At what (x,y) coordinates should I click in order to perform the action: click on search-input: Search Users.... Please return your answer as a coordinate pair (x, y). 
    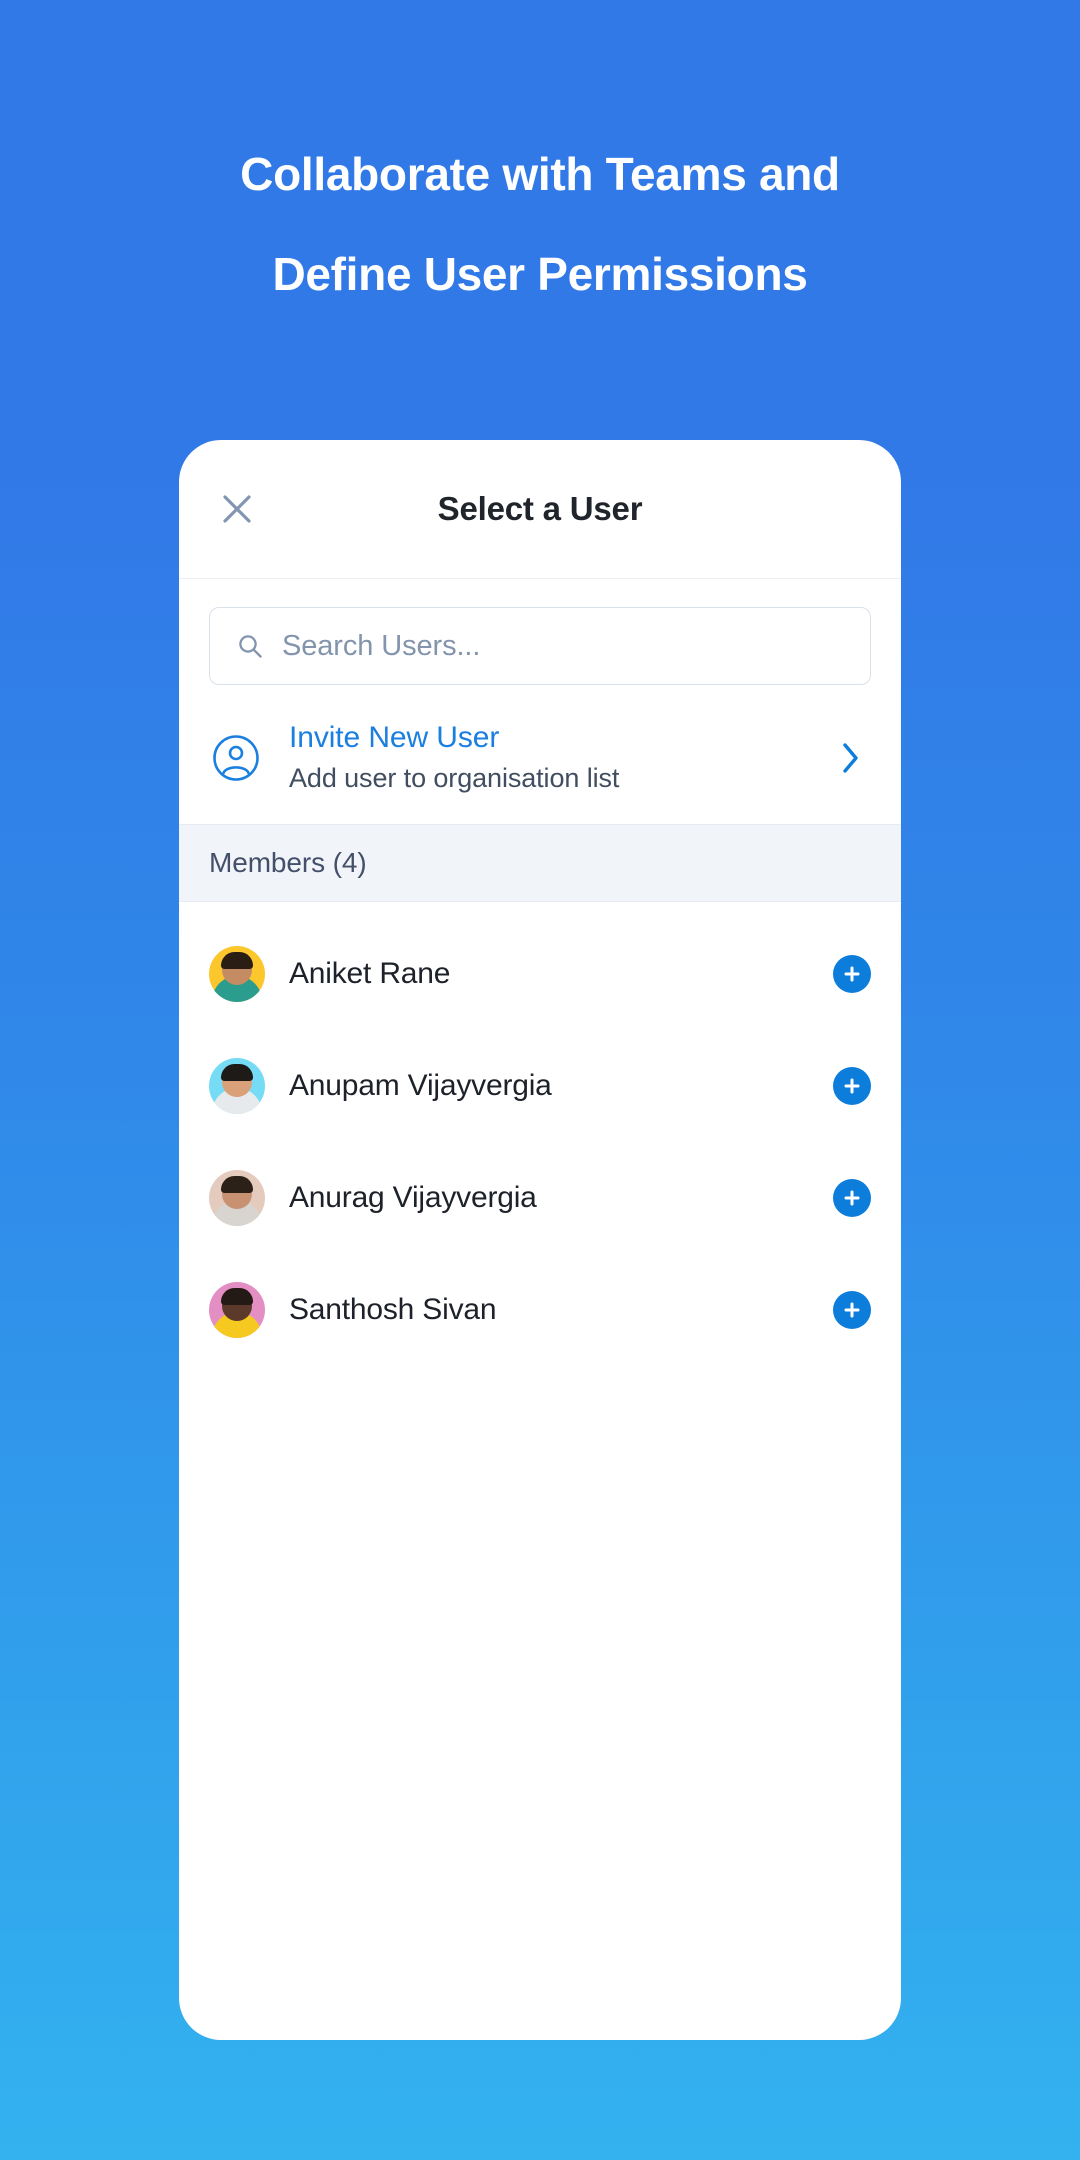
    Looking at the image, I should click on (540, 646).